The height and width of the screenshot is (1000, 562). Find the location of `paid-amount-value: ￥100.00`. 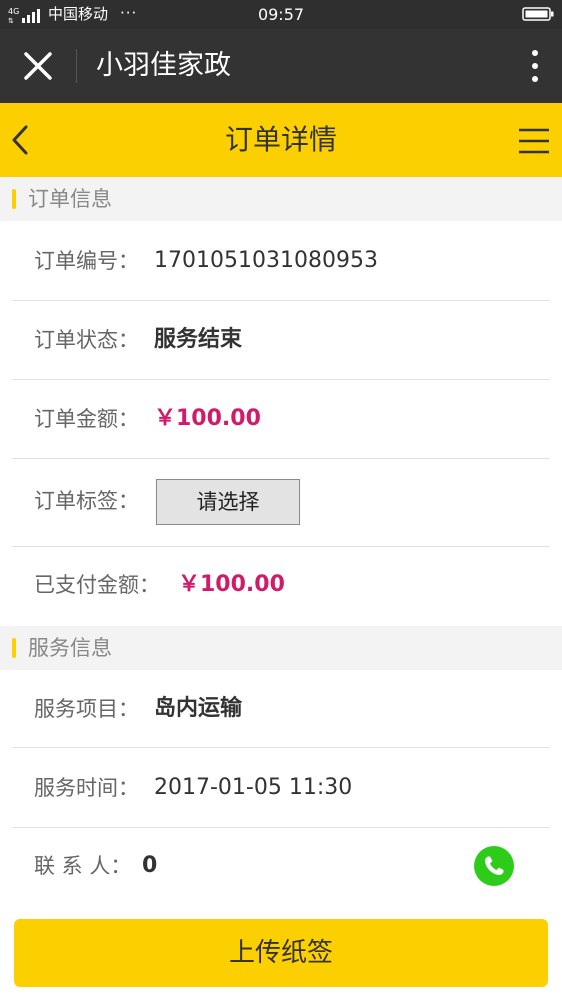

paid-amount-value: ￥100.00 is located at coordinates (231, 584).